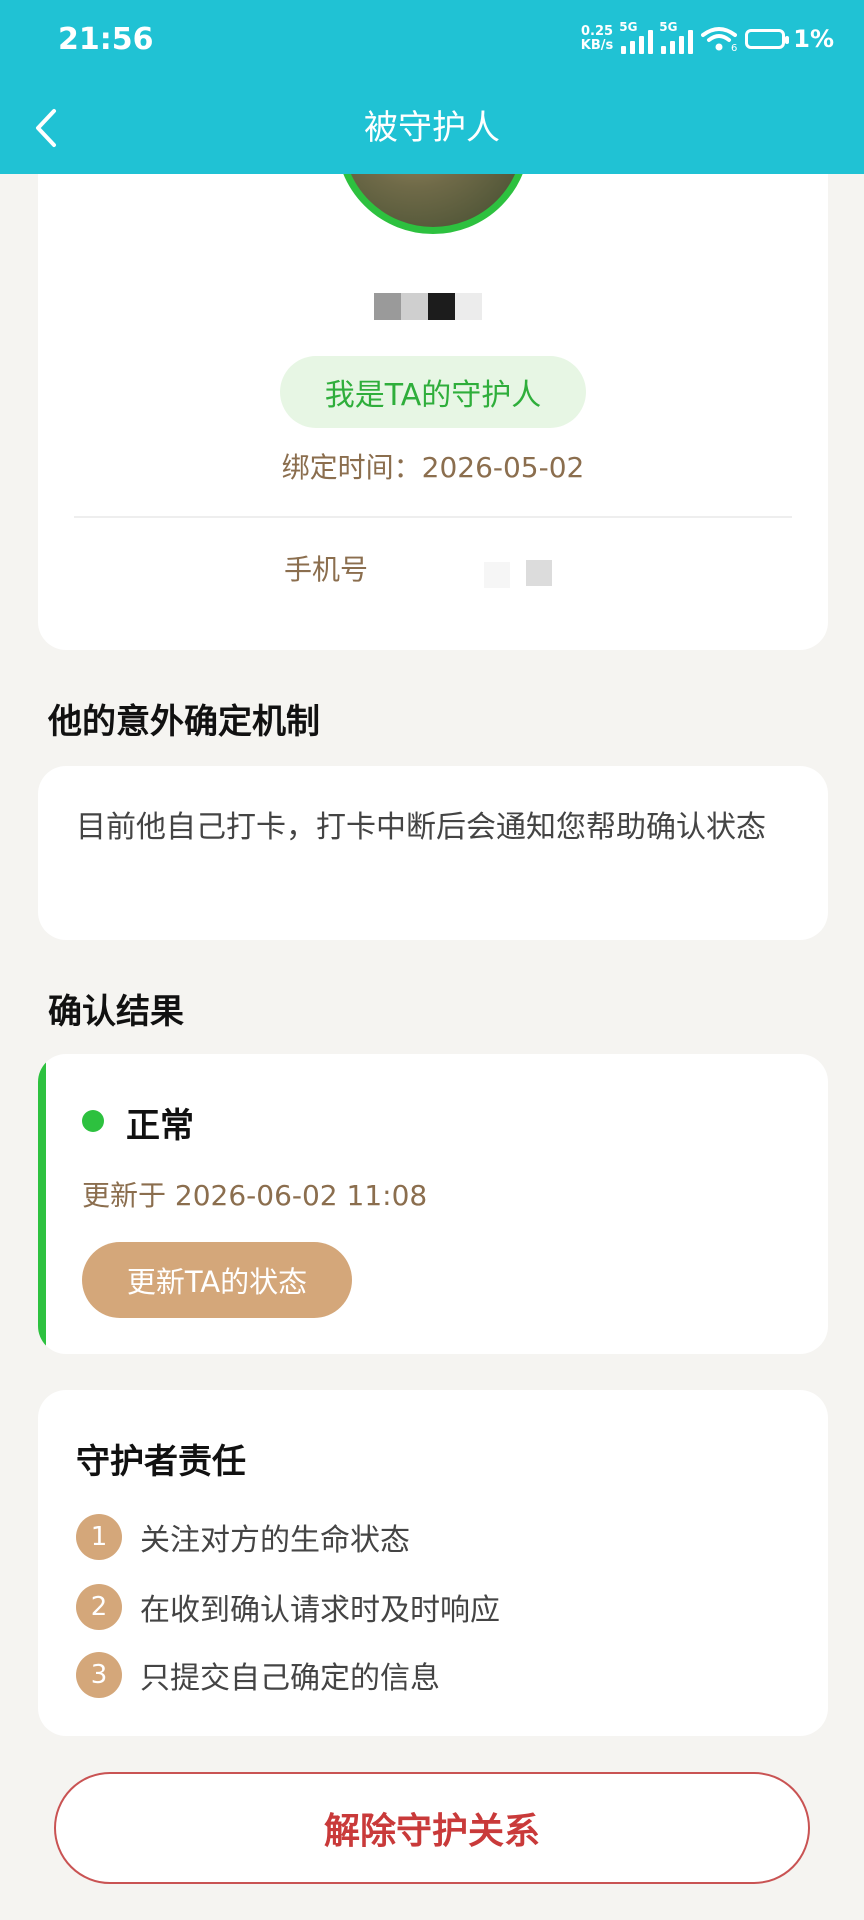 The height and width of the screenshot is (1920, 864). I want to click on result-card: 正常 更新于 2026-06-02 11:08 更新TA的状态, so click(433, 1204).